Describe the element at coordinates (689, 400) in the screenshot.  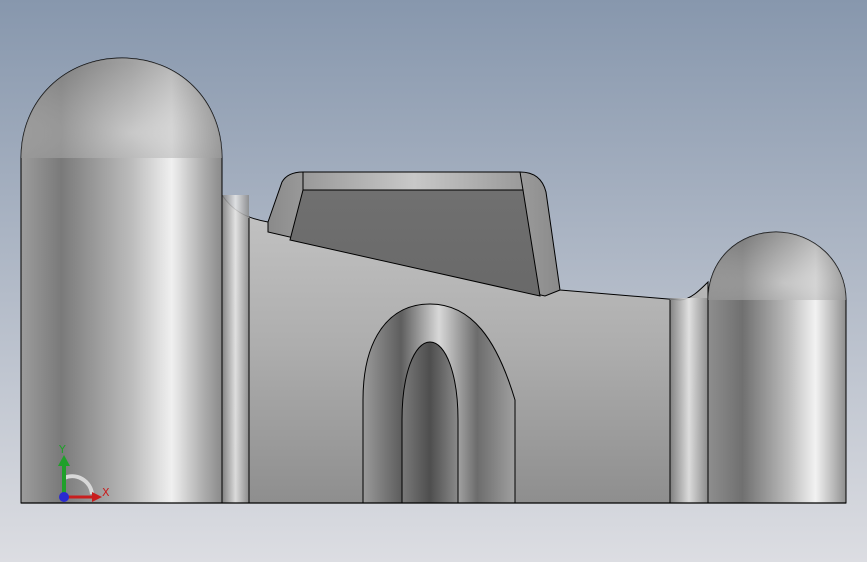
I see `model-right-strip` at that location.